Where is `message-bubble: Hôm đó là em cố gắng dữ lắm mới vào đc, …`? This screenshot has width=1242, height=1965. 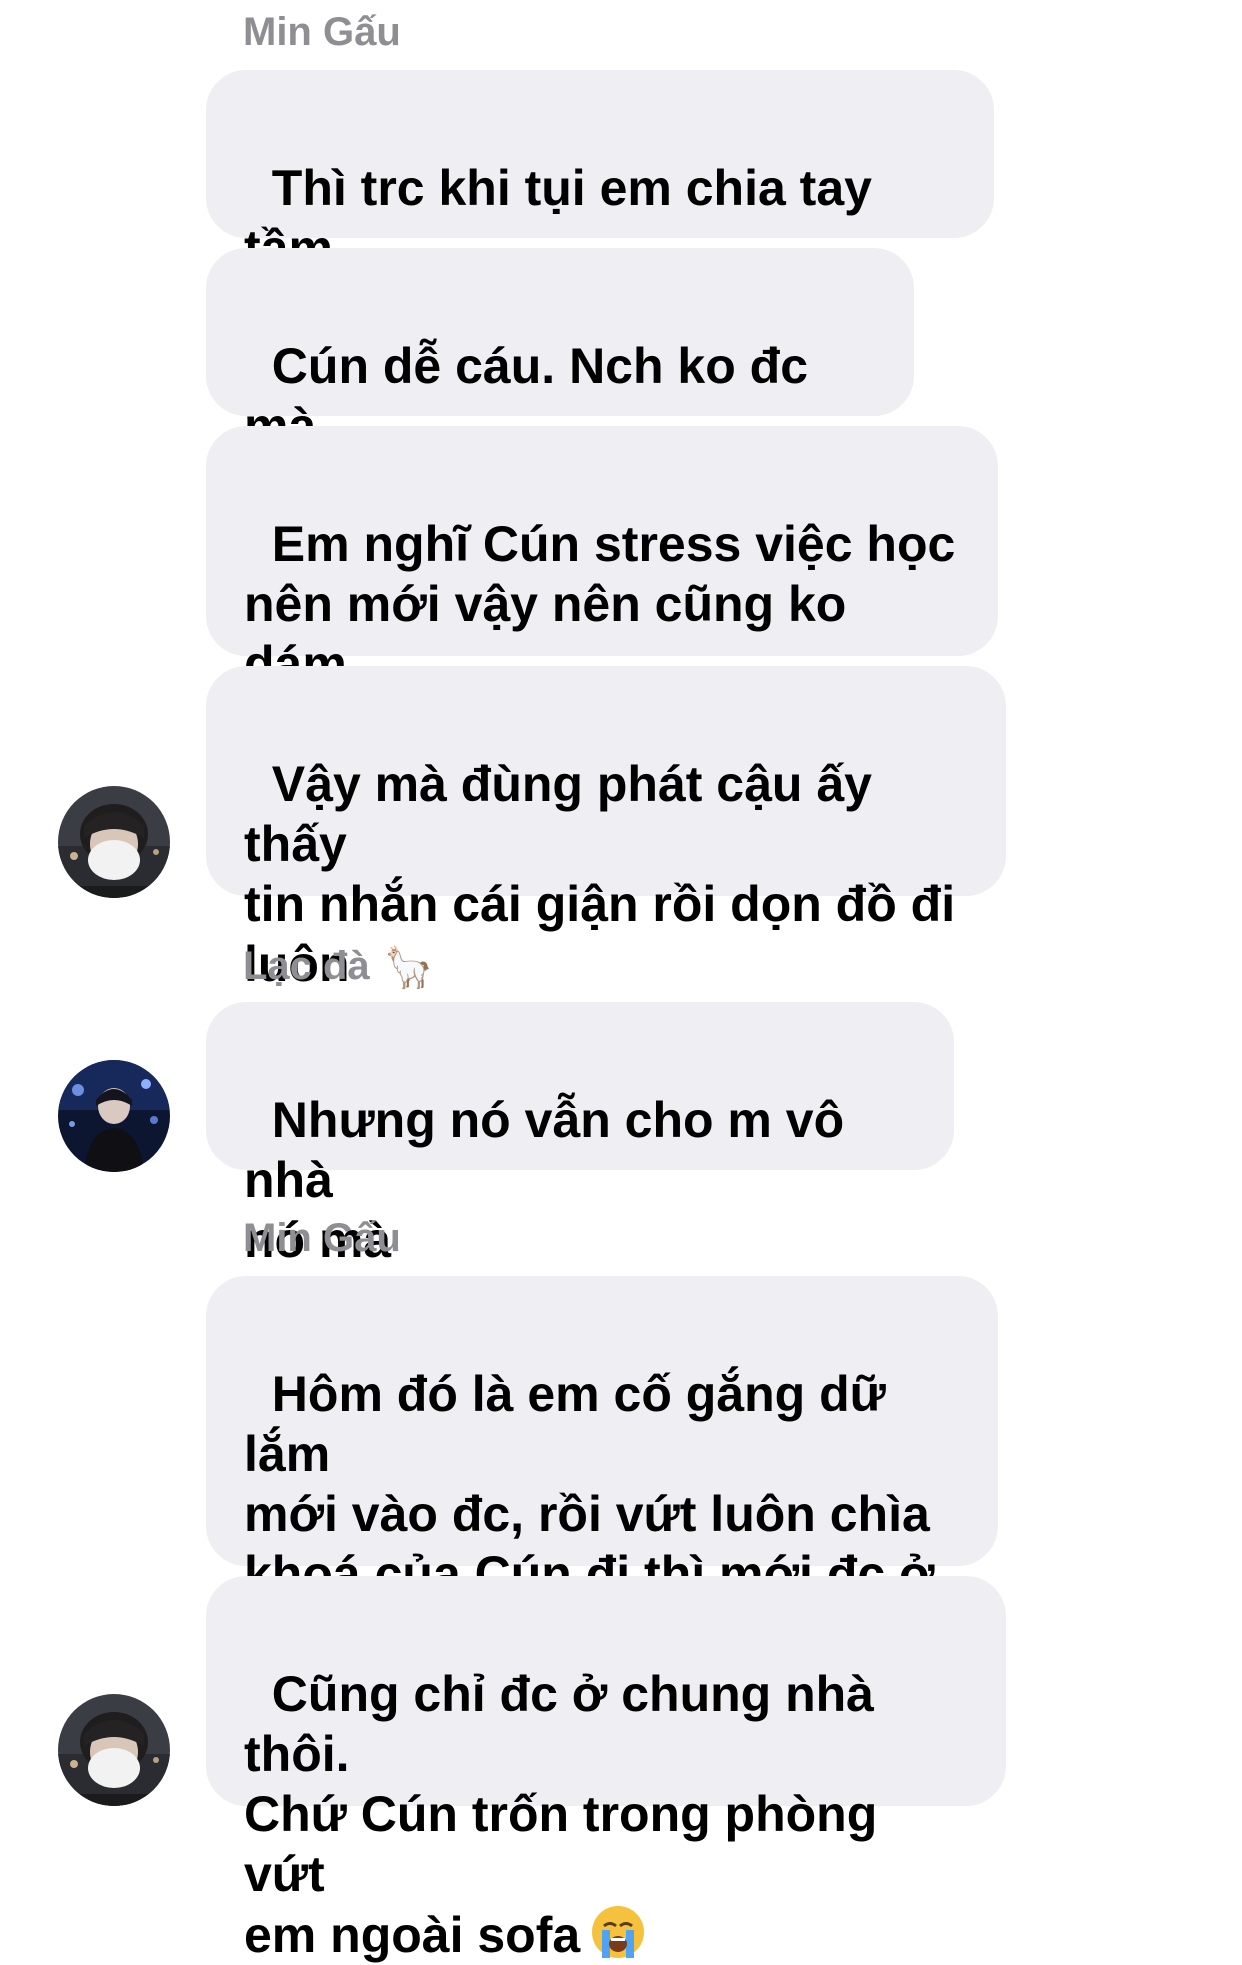 message-bubble: Hôm đó là em cố gắng dữ lắm mới vào đc, … is located at coordinates (602, 1469).